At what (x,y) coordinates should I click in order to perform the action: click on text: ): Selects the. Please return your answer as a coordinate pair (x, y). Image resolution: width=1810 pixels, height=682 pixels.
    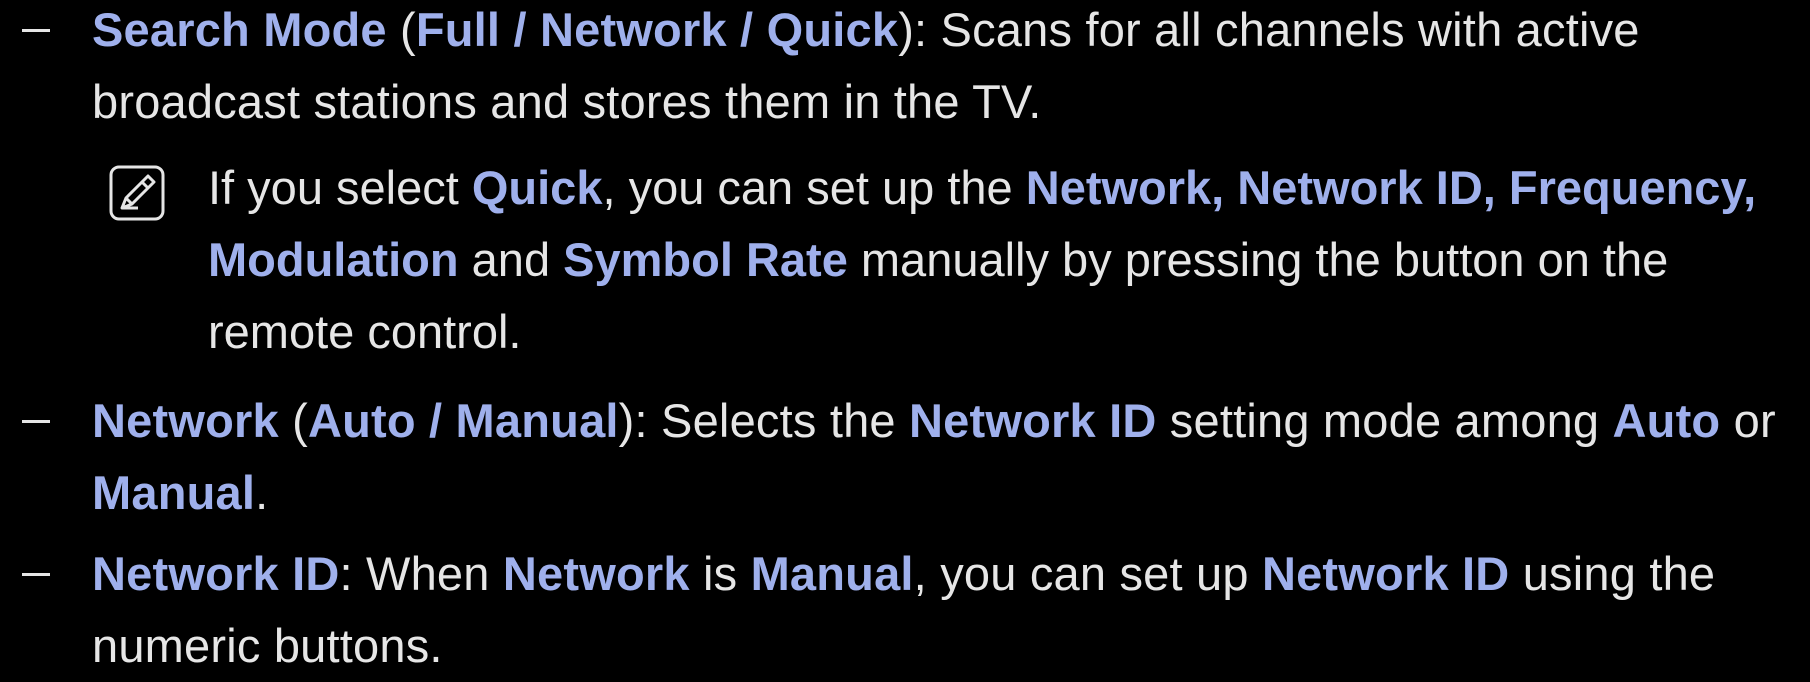
    Looking at the image, I should click on (764, 420).